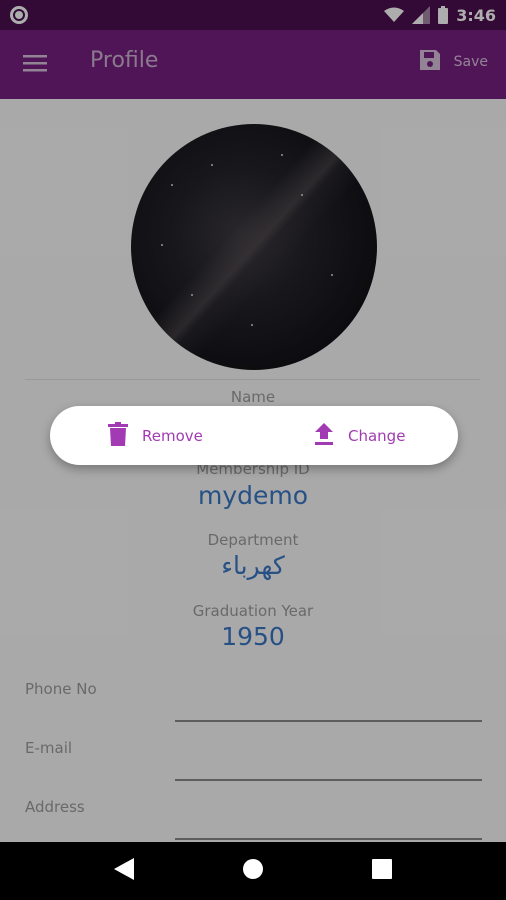  What do you see at coordinates (382, 871) in the screenshot?
I see `recents-icon` at bounding box center [382, 871].